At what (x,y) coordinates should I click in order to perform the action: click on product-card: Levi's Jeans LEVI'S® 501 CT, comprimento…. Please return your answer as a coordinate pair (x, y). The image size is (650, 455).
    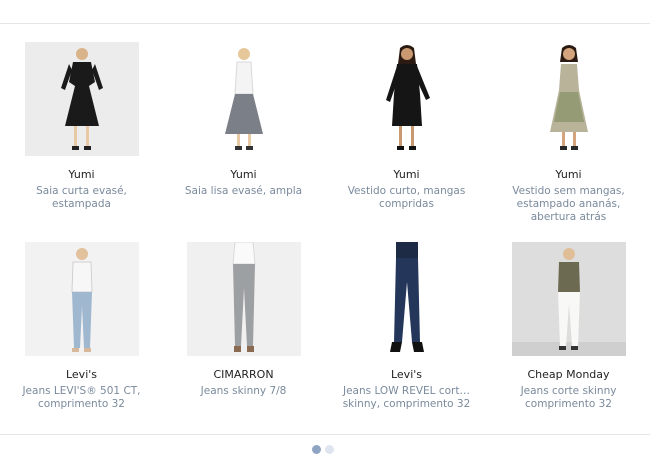
    Looking at the image, I should click on (81, 326).